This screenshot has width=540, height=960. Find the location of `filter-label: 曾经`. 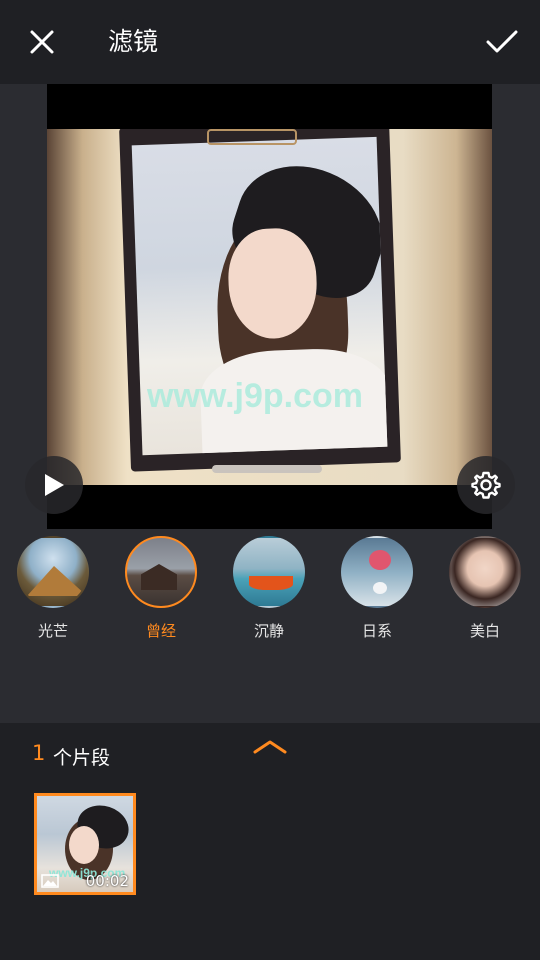

filter-label: 曾经 is located at coordinates (160, 631).